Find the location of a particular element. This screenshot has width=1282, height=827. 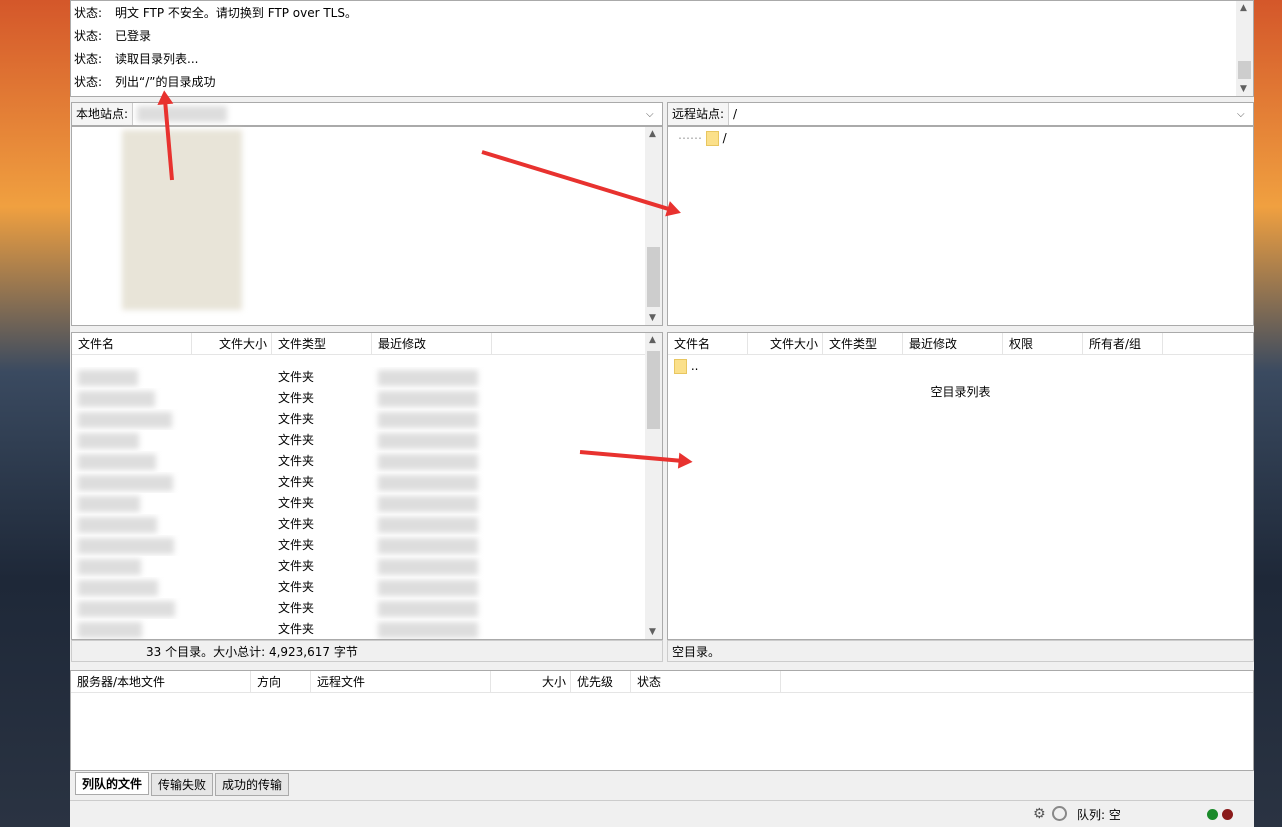

column-header: 大小 is located at coordinates (531, 681).